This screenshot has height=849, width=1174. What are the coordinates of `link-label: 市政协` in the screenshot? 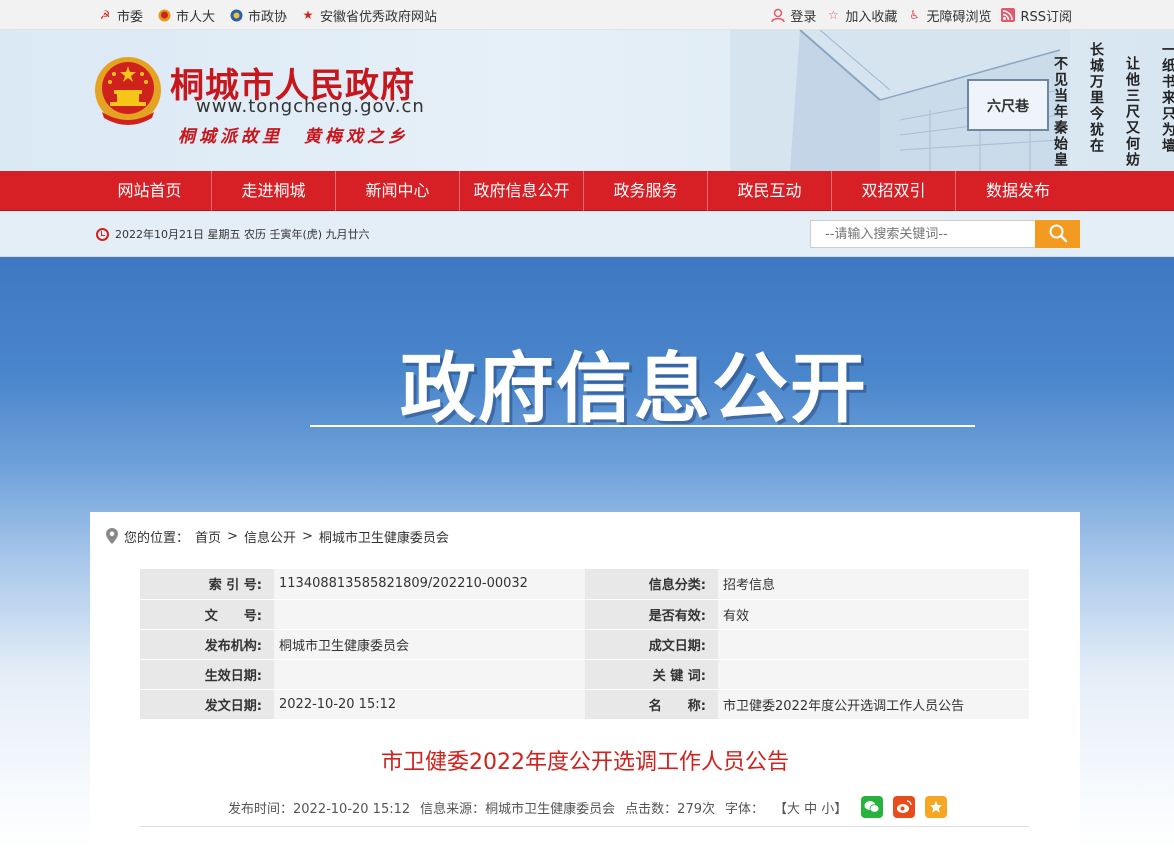 It's located at (268, 17).